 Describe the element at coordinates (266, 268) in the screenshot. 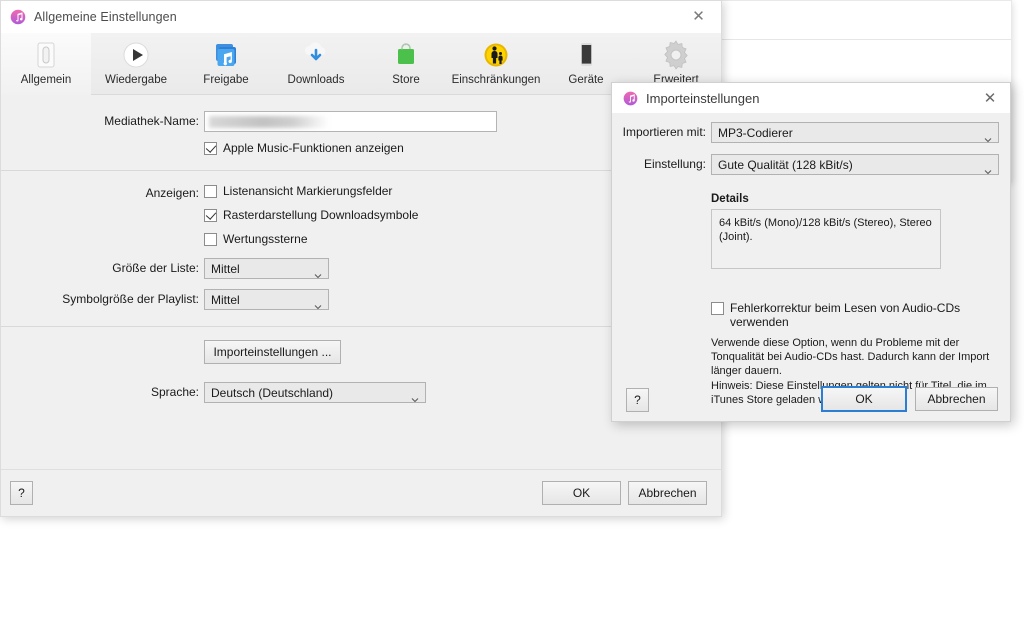

I see `list-size-select: Mittel` at that location.